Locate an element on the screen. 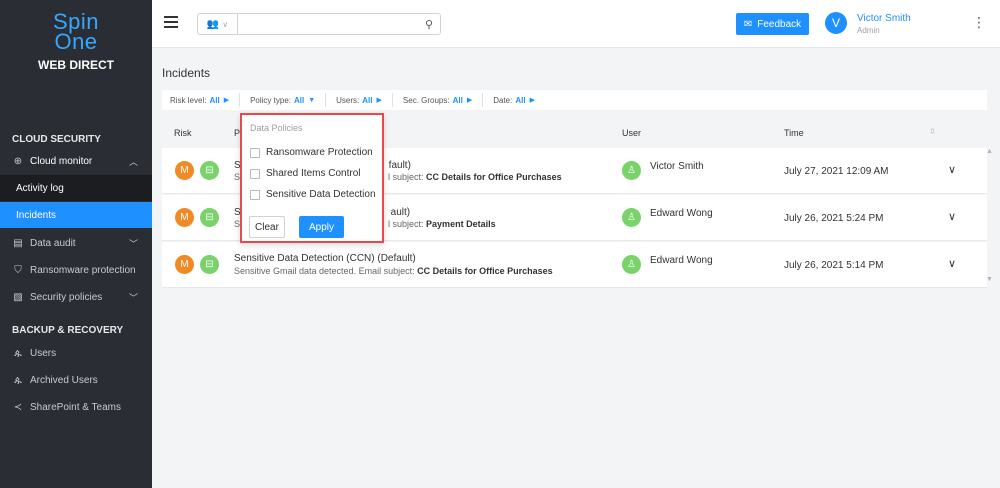  top-bar: 👥 ∨ ⚲ ✉ Feedback V Victor Smith Admin ⋮ is located at coordinates (576, 24).